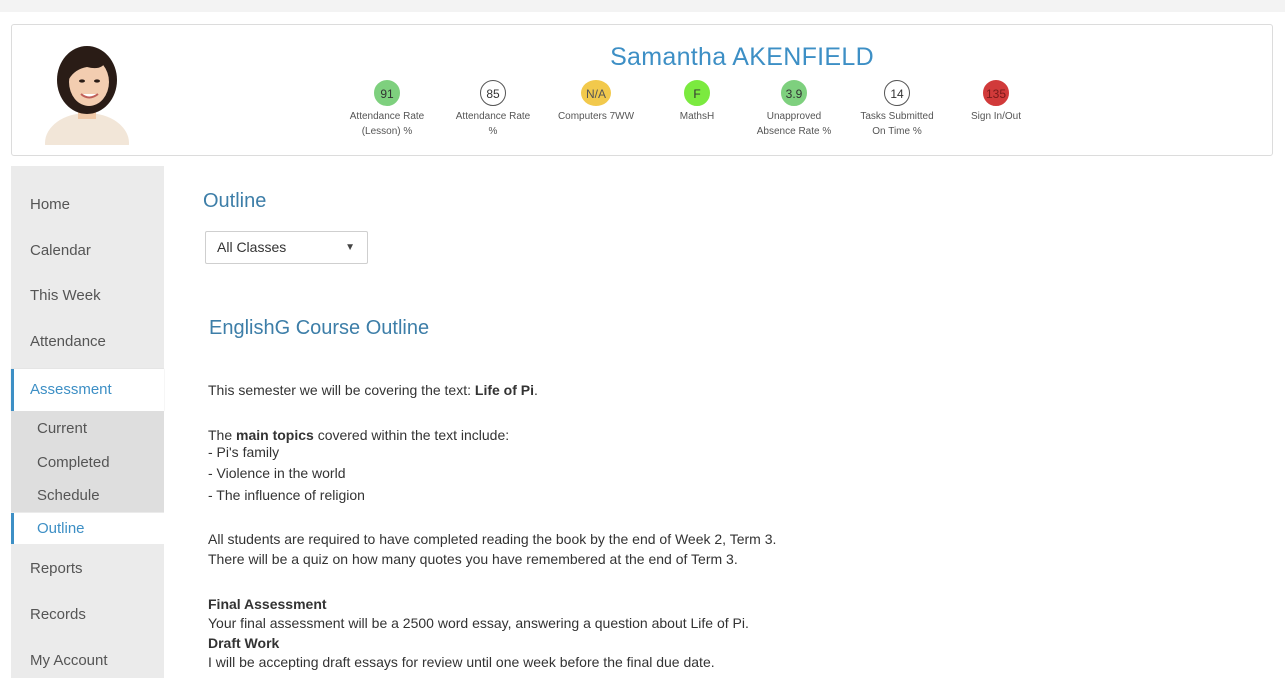 The height and width of the screenshot is (681, 1285). Describe the element at coordinates (387, 131) in the screenshot. I see `metric-label: (Lesson) %` at that location.